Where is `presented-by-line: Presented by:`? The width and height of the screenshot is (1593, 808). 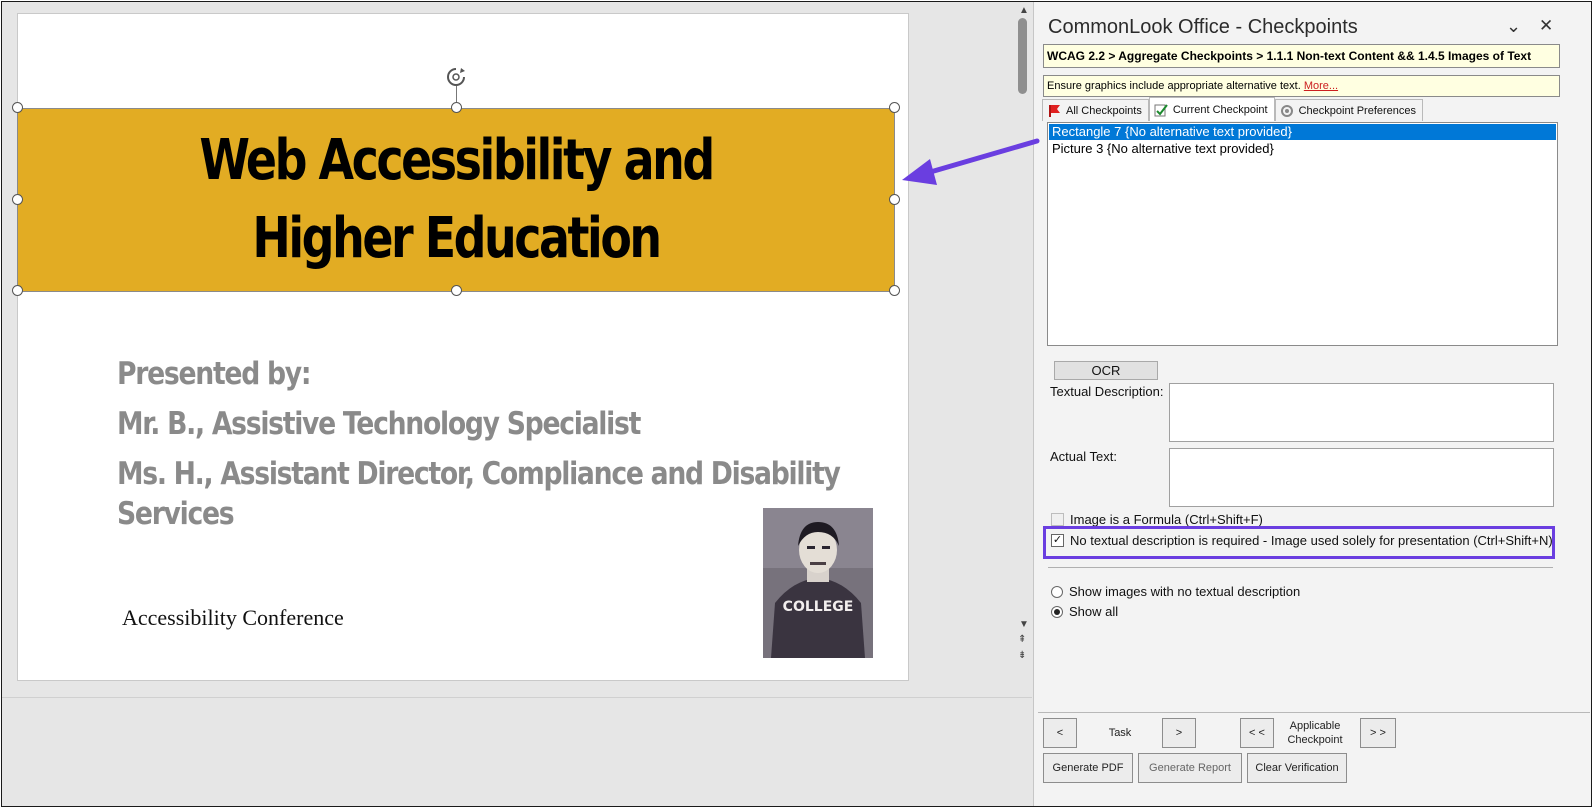 presented-by-line: Presented by: is located at coordinates (214, 374).